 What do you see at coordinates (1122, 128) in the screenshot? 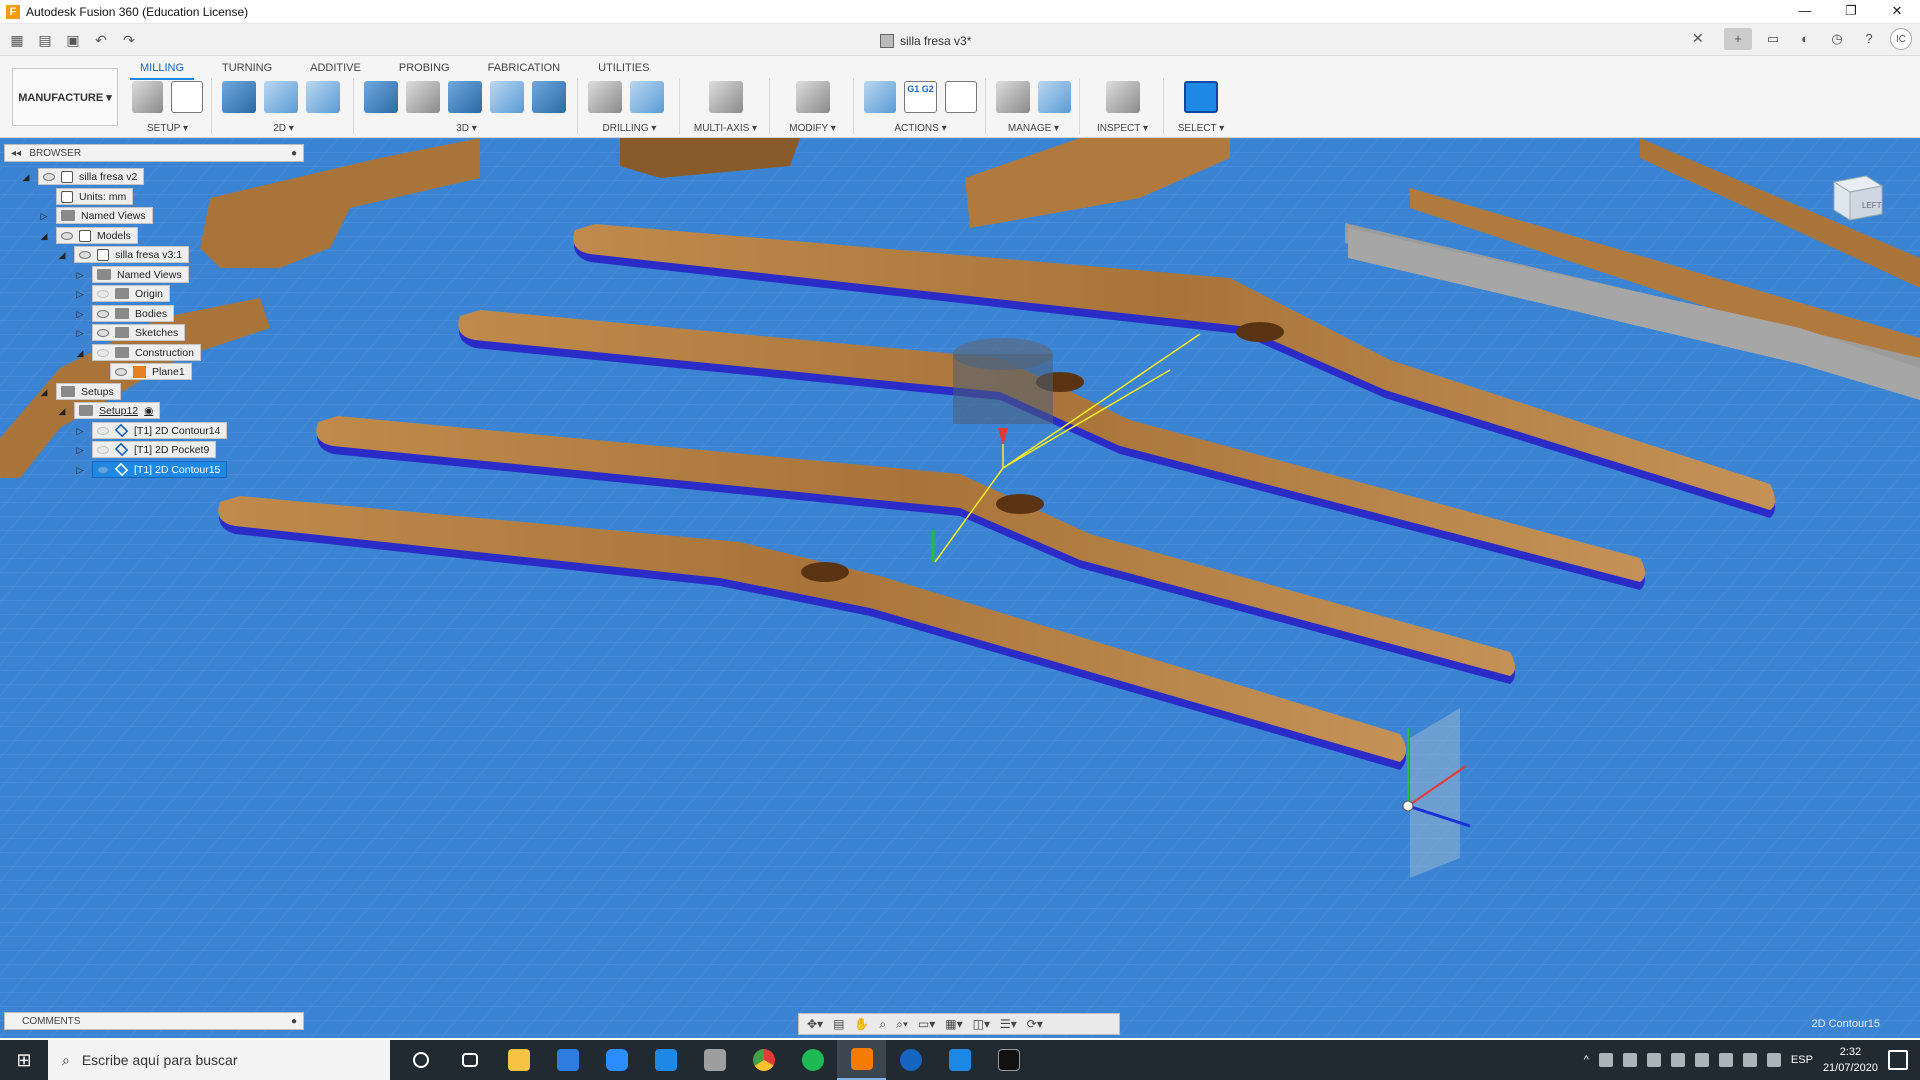
I see `inspect-group-label: INSPECT ▾` at bounding box center [1122, 128].